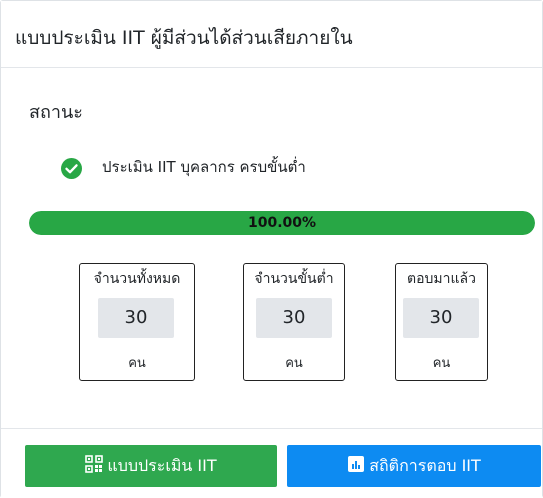  I want to click on stat-minimum: จำนวนขั้นต่ำ 30 คน, so click(294, 322).